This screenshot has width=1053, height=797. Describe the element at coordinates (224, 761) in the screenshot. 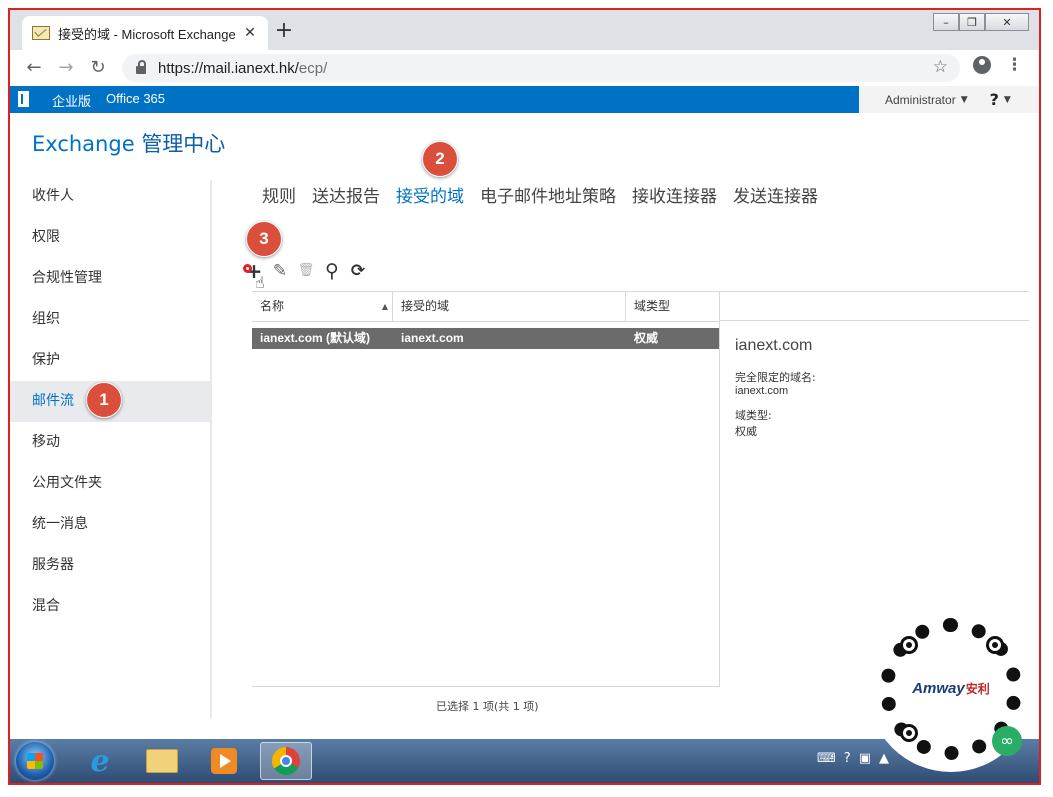

I see `media-player-icon` at that location.